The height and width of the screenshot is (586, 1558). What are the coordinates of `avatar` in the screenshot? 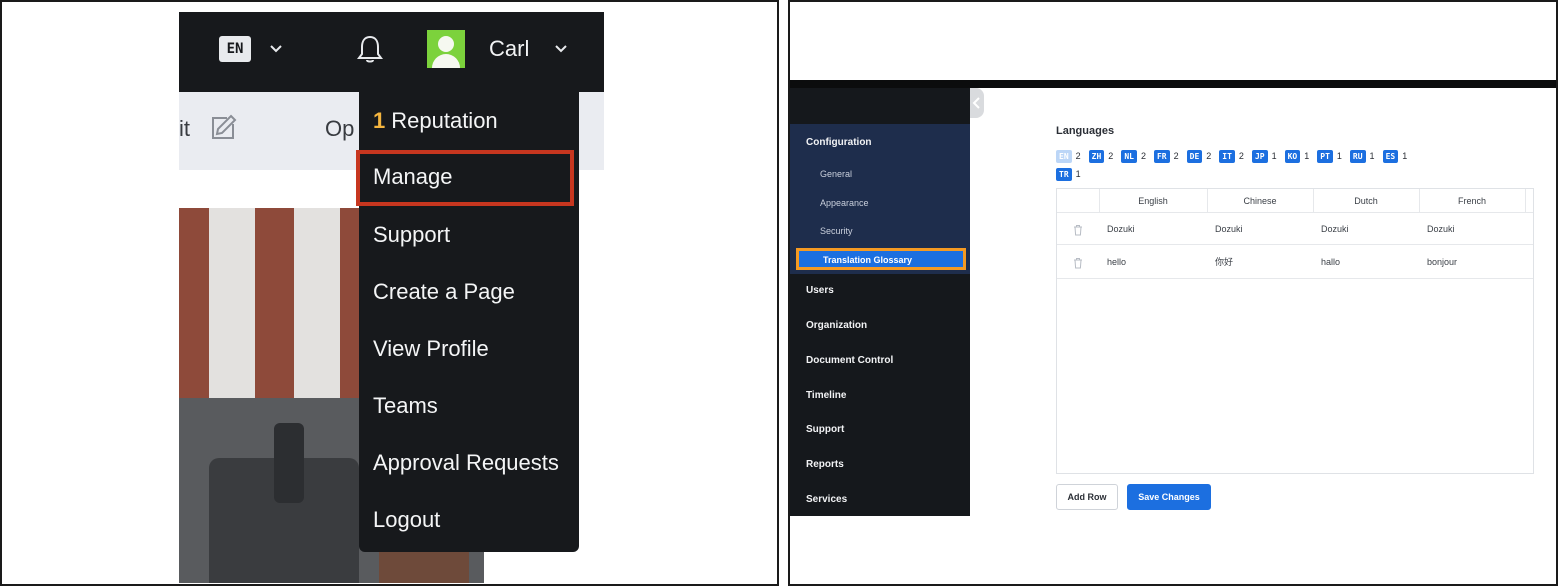 It's located at (446, 49).